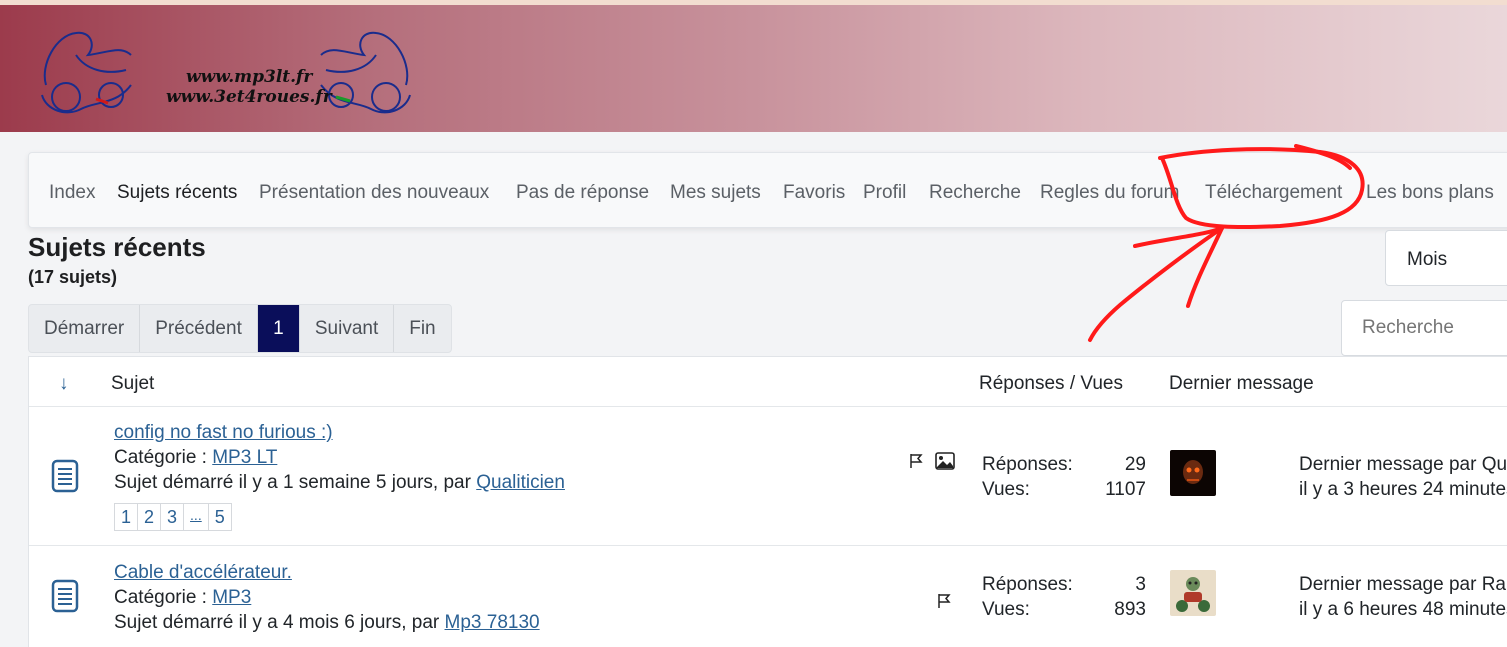 This screenshot has width=1507, height=647. Describe the element at coordinates (149, 517) in the screenshot. I see `topic-page-link: 2` at that location.